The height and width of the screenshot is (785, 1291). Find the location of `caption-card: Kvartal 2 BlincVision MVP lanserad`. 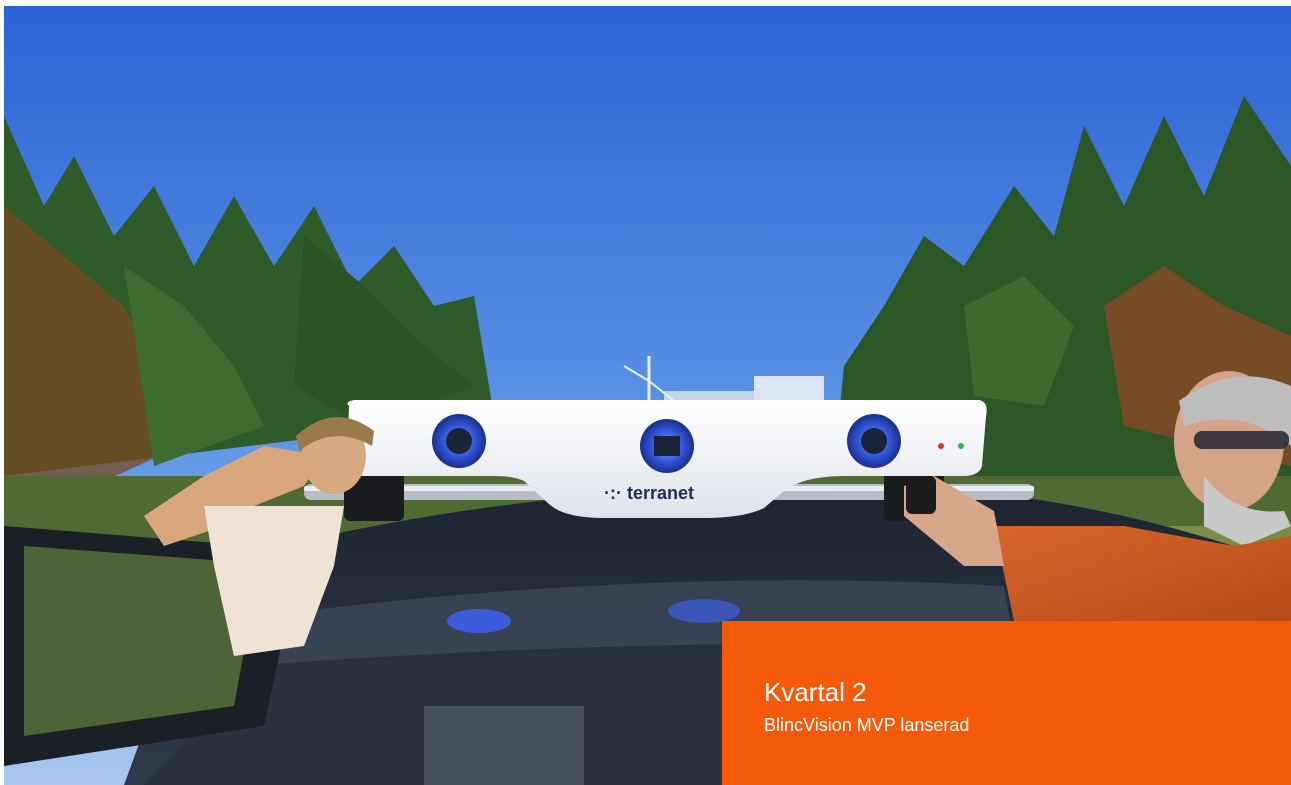

caption-card: Kvartal 2 BlincVision MVP lanserad is located at coordinates (1006, 703).